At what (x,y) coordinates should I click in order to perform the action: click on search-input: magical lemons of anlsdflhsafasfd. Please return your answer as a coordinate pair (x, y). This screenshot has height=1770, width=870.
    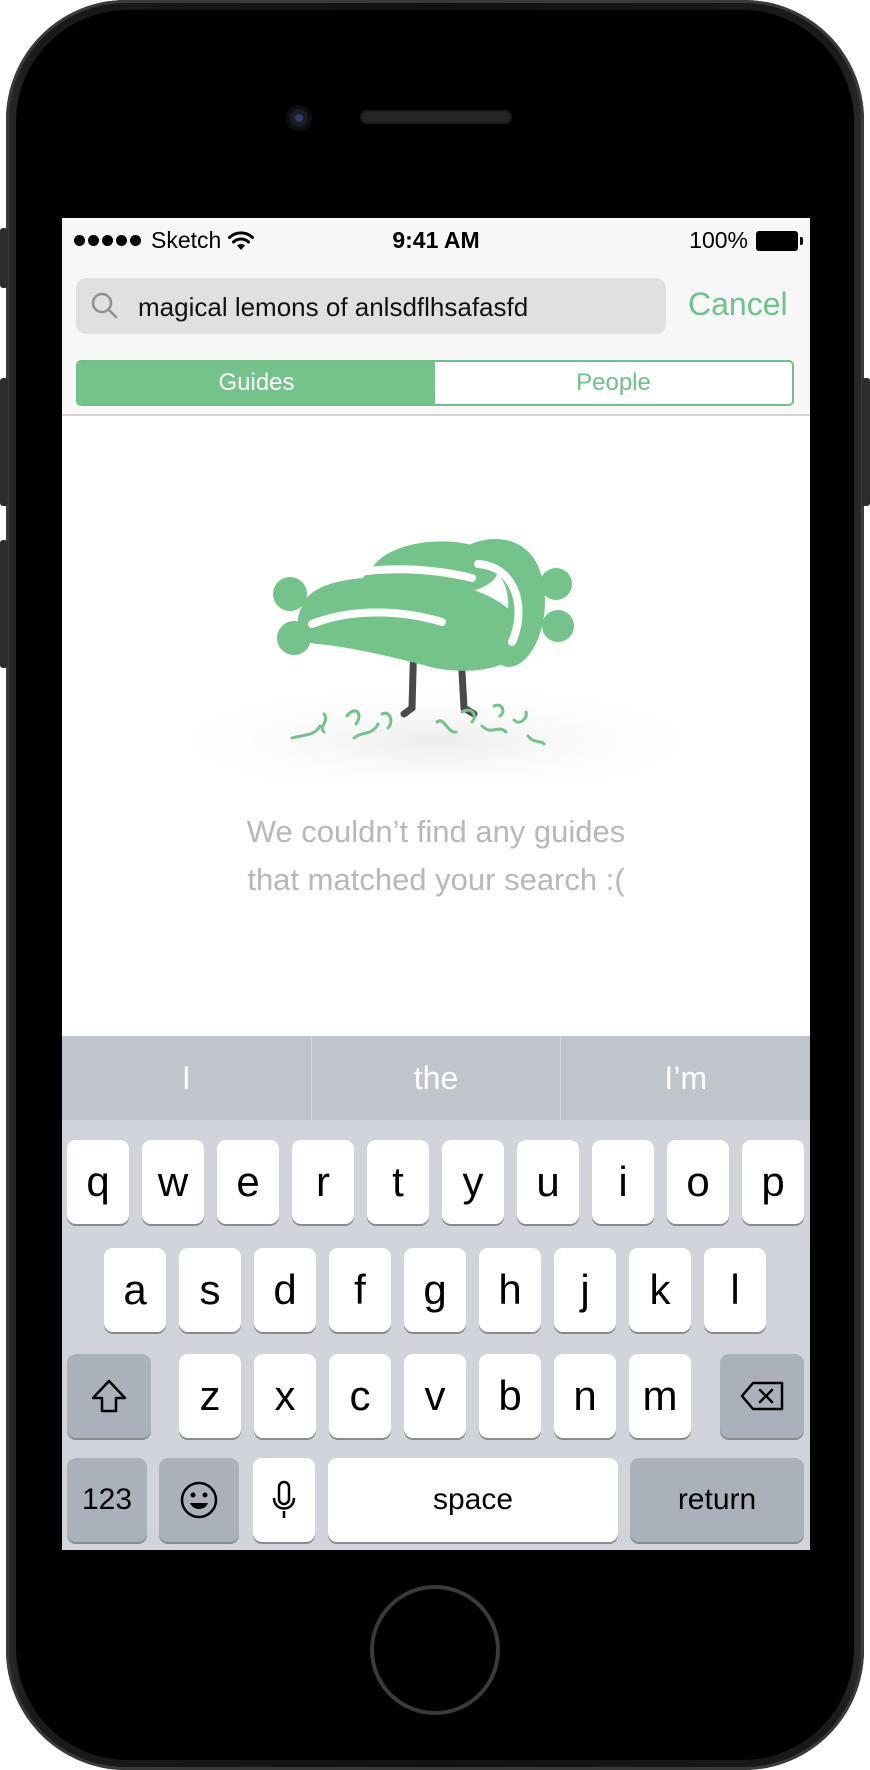
    Looking at the image, I should click on (371, 306).